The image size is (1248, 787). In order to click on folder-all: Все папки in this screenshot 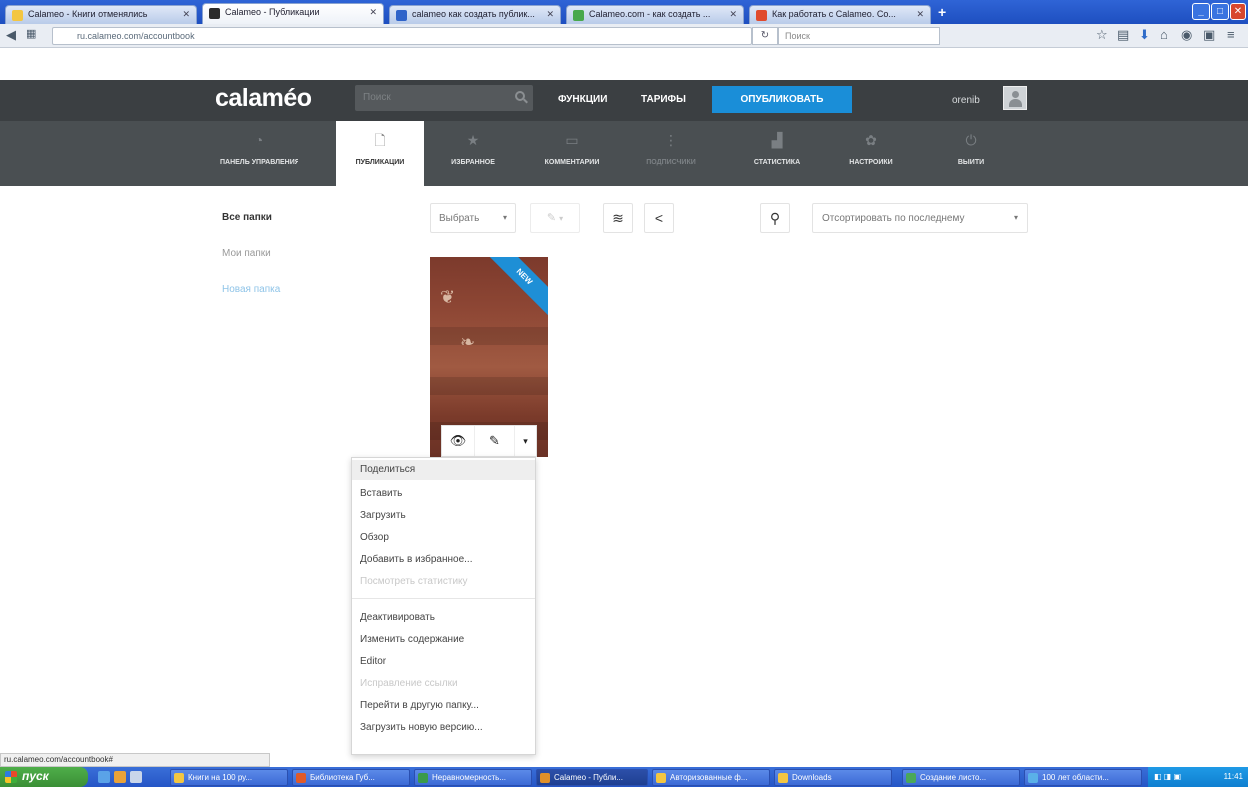, I will do `click(247, 217)`.